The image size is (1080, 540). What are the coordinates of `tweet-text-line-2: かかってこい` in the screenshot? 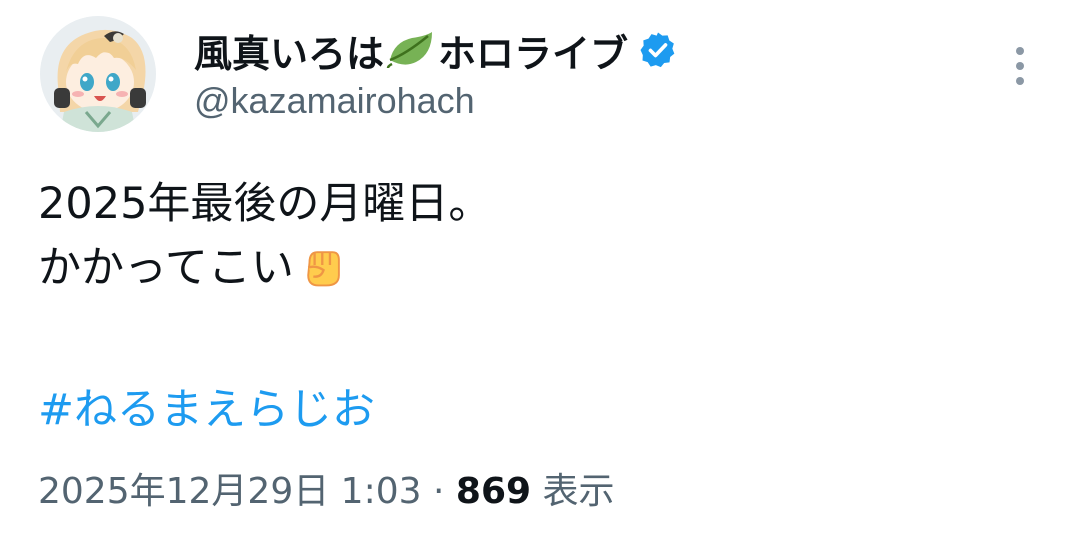 It's located at (538, 268).